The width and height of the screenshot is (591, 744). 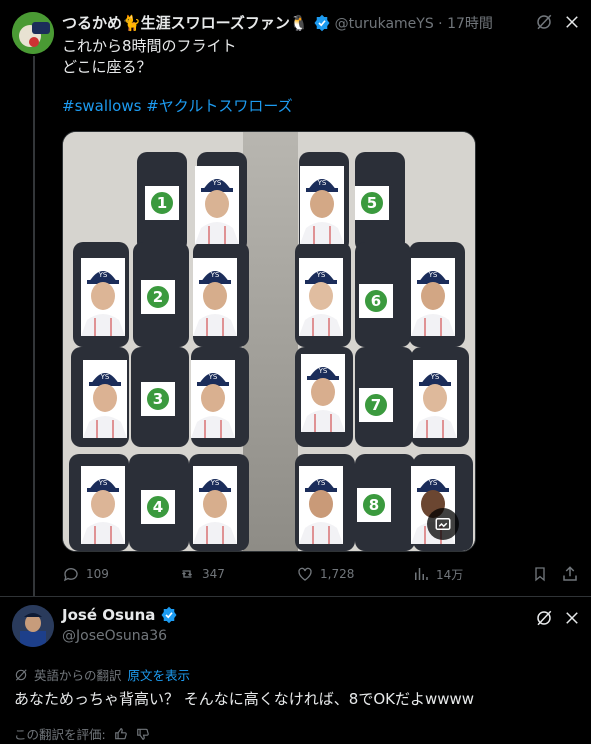 I want to click on seat-number-5: 5, so click(x=372, y=203).